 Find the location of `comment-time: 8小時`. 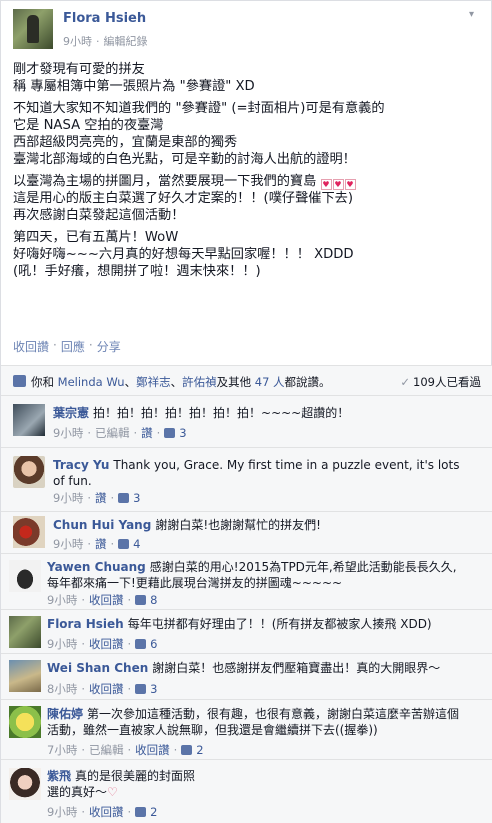

comment-time: 8小時 is located at coordinates (62, 689).